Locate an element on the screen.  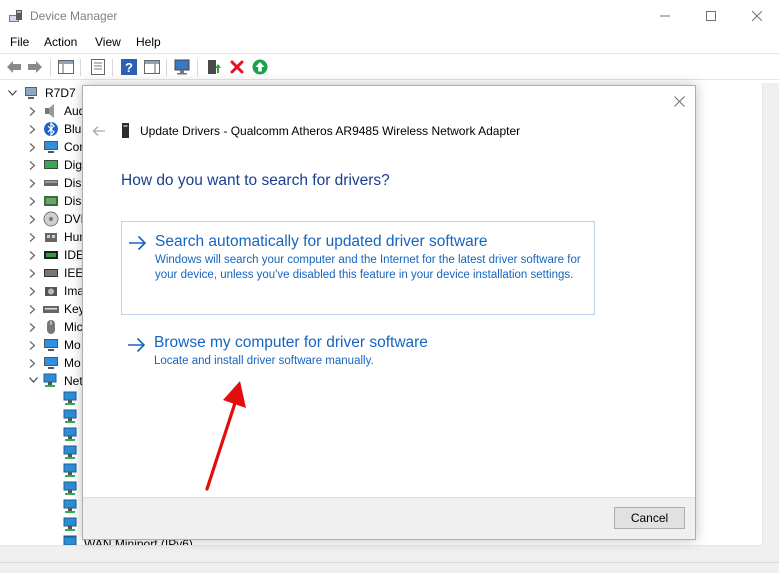
properties-button is located at coordinates (98, 67).